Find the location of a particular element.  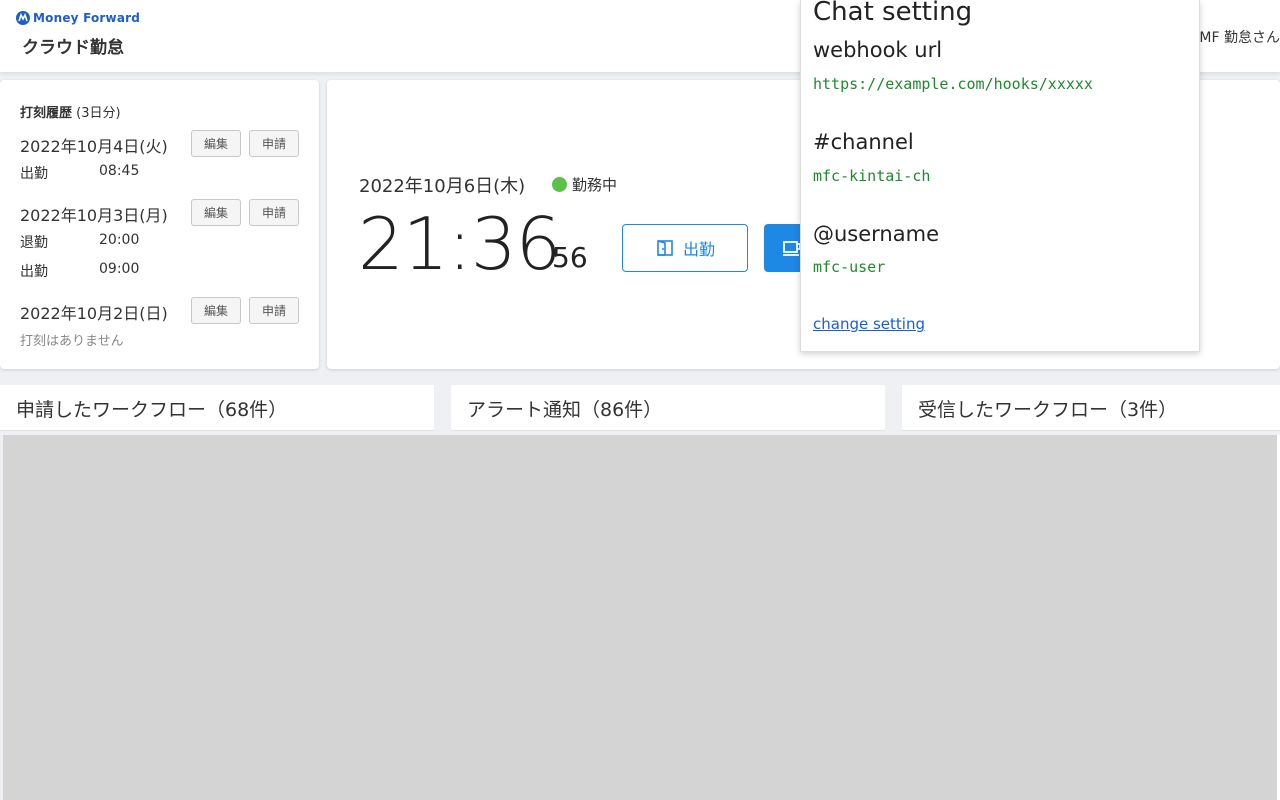

webhook-label: webhook url is located at coordinates (878, 50).